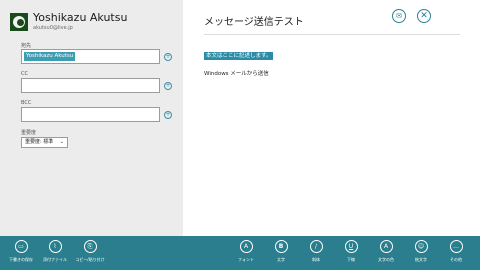 This screenshot has width=480, height=270. I want to click on underline-button: U 下線, so click(351, 251).